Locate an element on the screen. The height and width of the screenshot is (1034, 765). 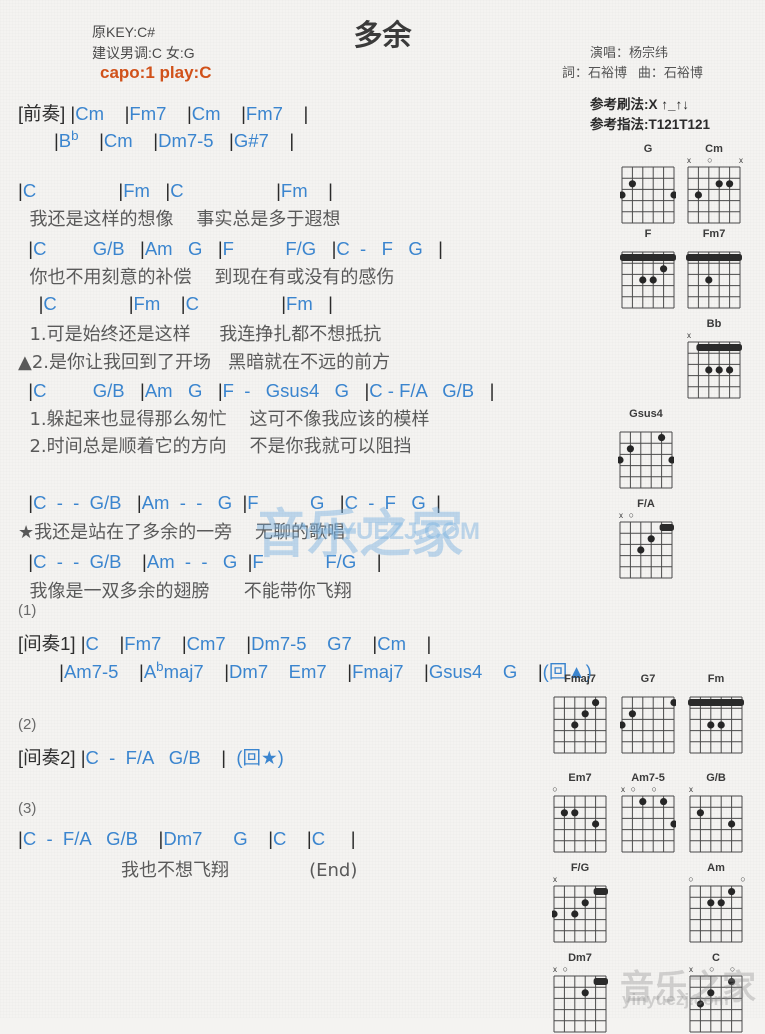
lyric-line-verse1-8: 1.躲起来也显得那么匆忙 这可不像我应该的模样 is located at coordinates (224, 419).